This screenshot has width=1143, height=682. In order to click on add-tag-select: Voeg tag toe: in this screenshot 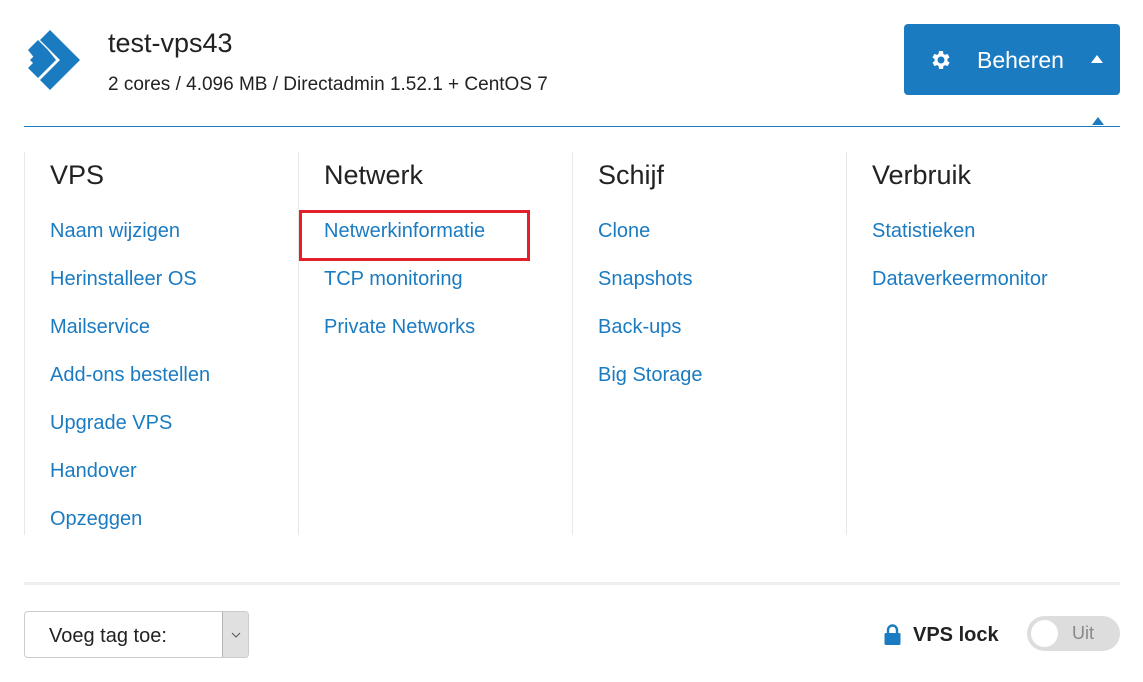, I will do `click(136, 634)`.